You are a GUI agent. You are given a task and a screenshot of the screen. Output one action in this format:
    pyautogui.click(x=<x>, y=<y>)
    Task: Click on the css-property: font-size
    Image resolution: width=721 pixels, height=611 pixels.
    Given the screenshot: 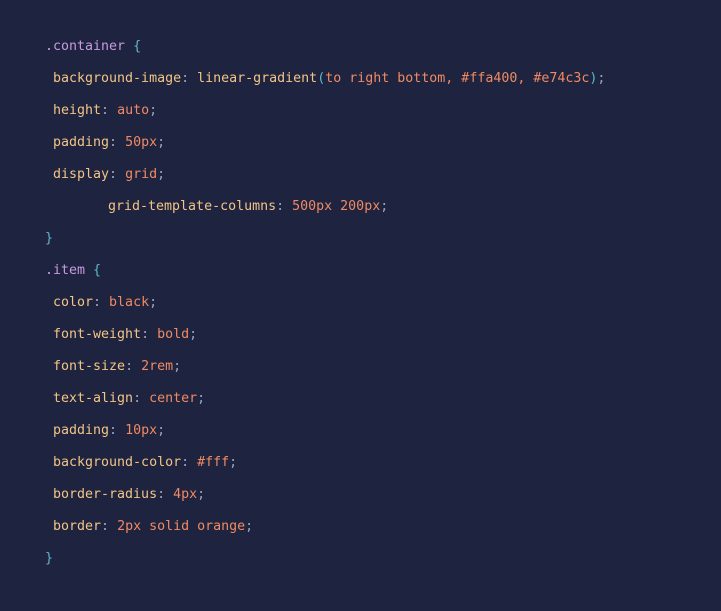 What is the action you would take?
    pyautogui.click(x=89, y=366)
    